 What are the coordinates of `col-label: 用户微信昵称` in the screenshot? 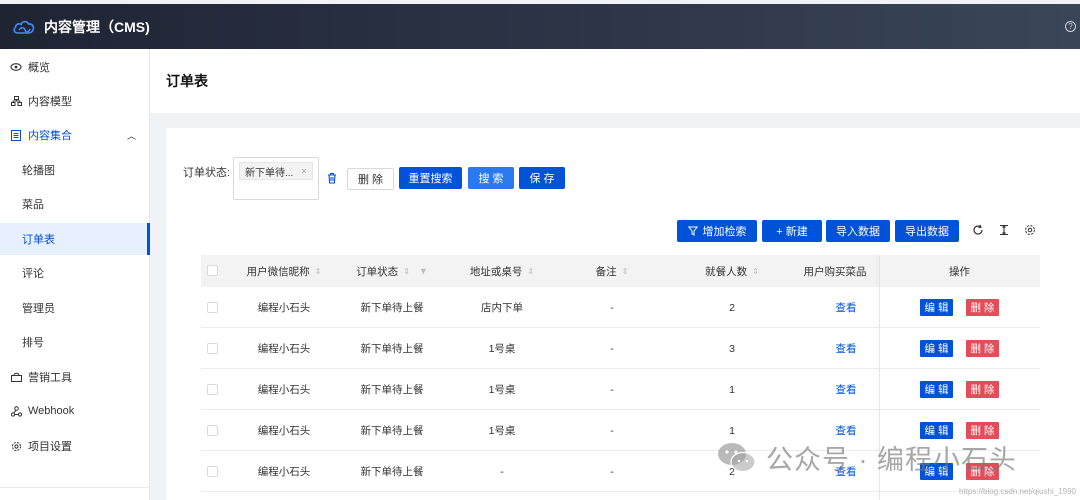 It's located at (278, 271).